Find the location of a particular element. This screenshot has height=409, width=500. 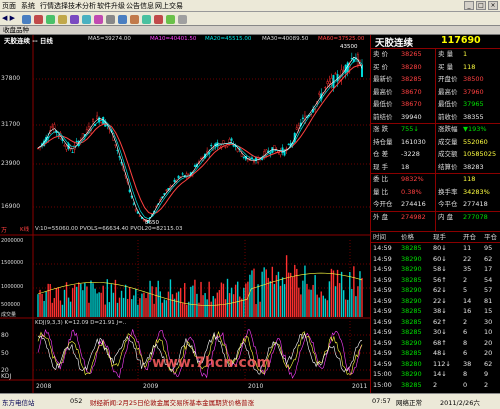

tick-cell: 20 is located at coordinates (488, 342).